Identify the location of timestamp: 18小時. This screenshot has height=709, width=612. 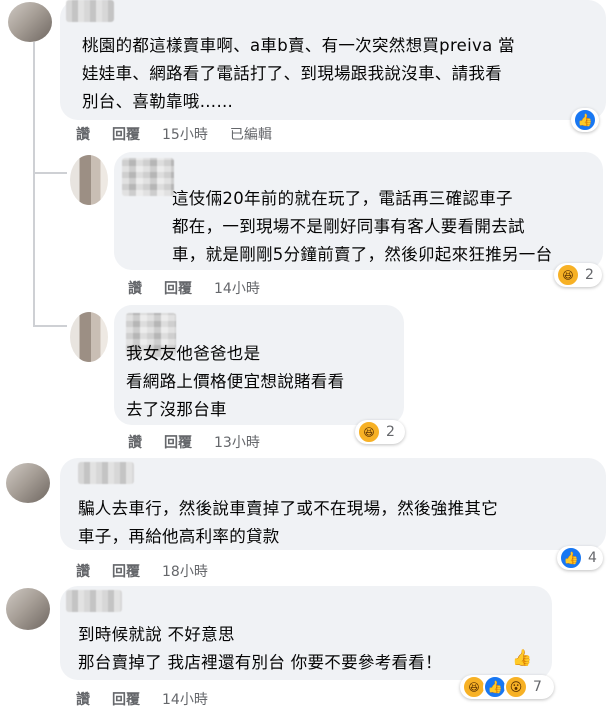
(185, 571).